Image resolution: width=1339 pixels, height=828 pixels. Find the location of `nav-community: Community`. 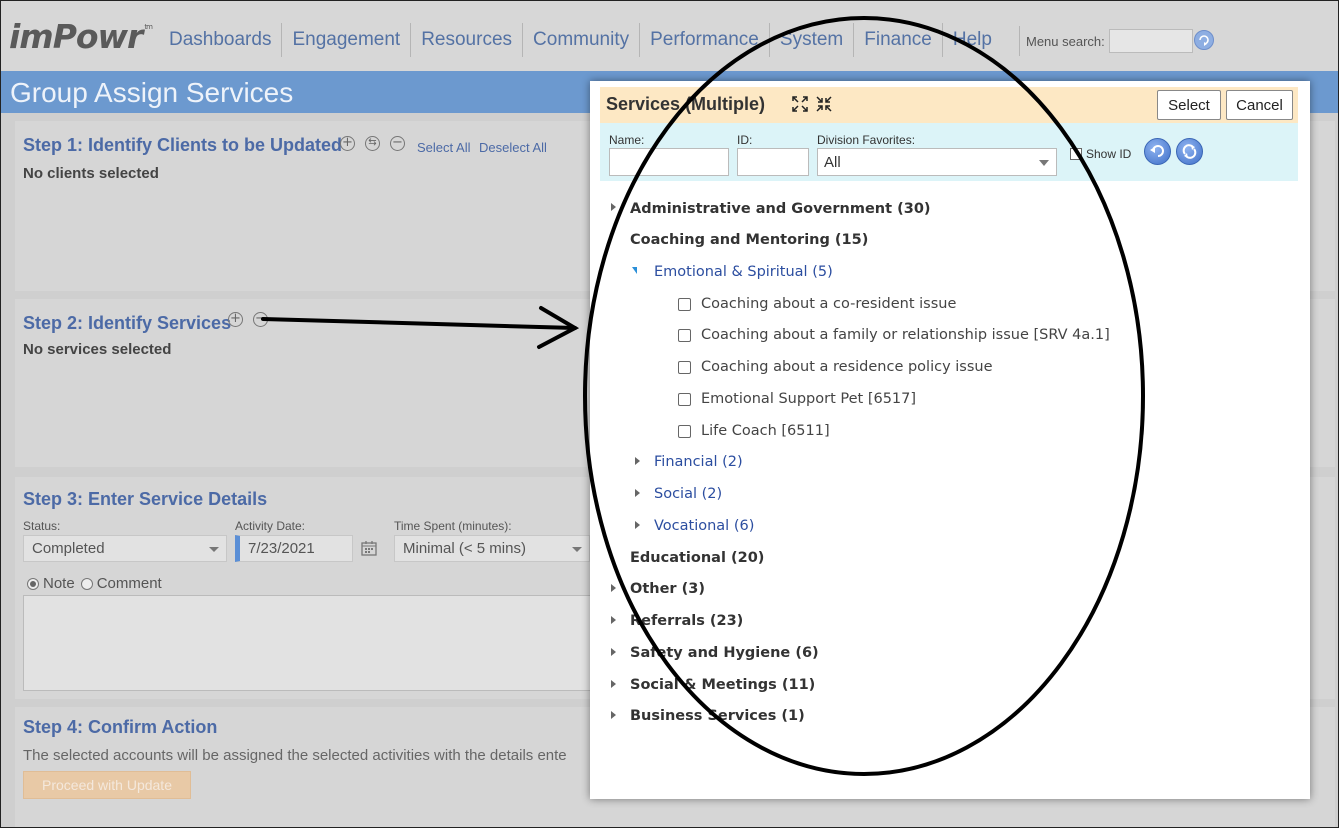

nav-community: Community is located at coordinates (580, 40).